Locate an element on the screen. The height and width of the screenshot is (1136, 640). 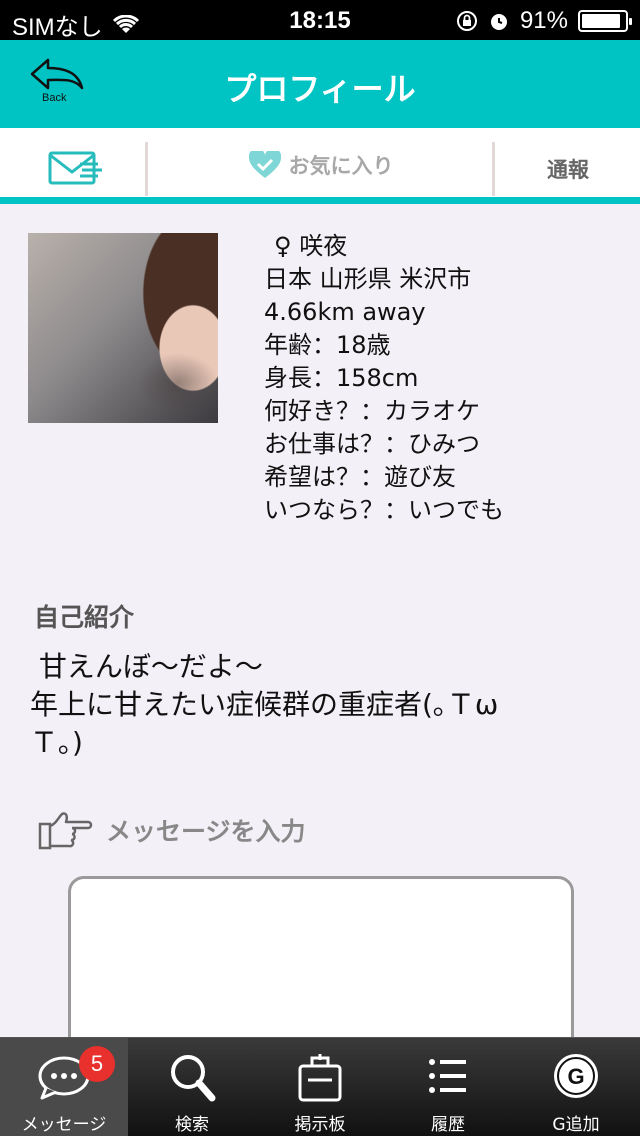
mail-icon is located at coordinates (75, 168).